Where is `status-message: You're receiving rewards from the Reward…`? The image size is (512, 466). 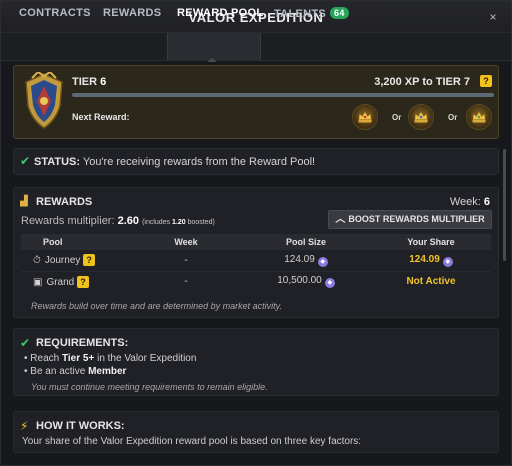
status-message: You're receiving rewards from the Reward… is located at coordinates (199, 162).